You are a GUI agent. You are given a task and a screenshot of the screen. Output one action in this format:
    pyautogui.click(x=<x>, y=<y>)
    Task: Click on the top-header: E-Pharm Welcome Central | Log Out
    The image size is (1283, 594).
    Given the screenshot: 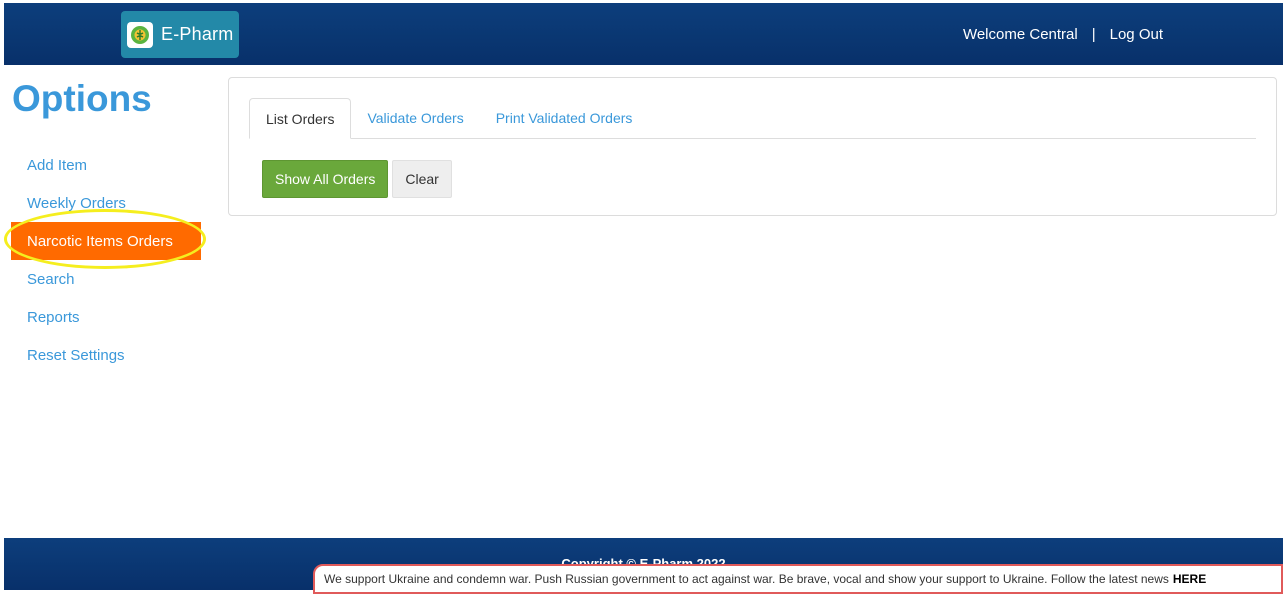 What is the action you would take?
    pyautogui.click(x=643, y=34)
    